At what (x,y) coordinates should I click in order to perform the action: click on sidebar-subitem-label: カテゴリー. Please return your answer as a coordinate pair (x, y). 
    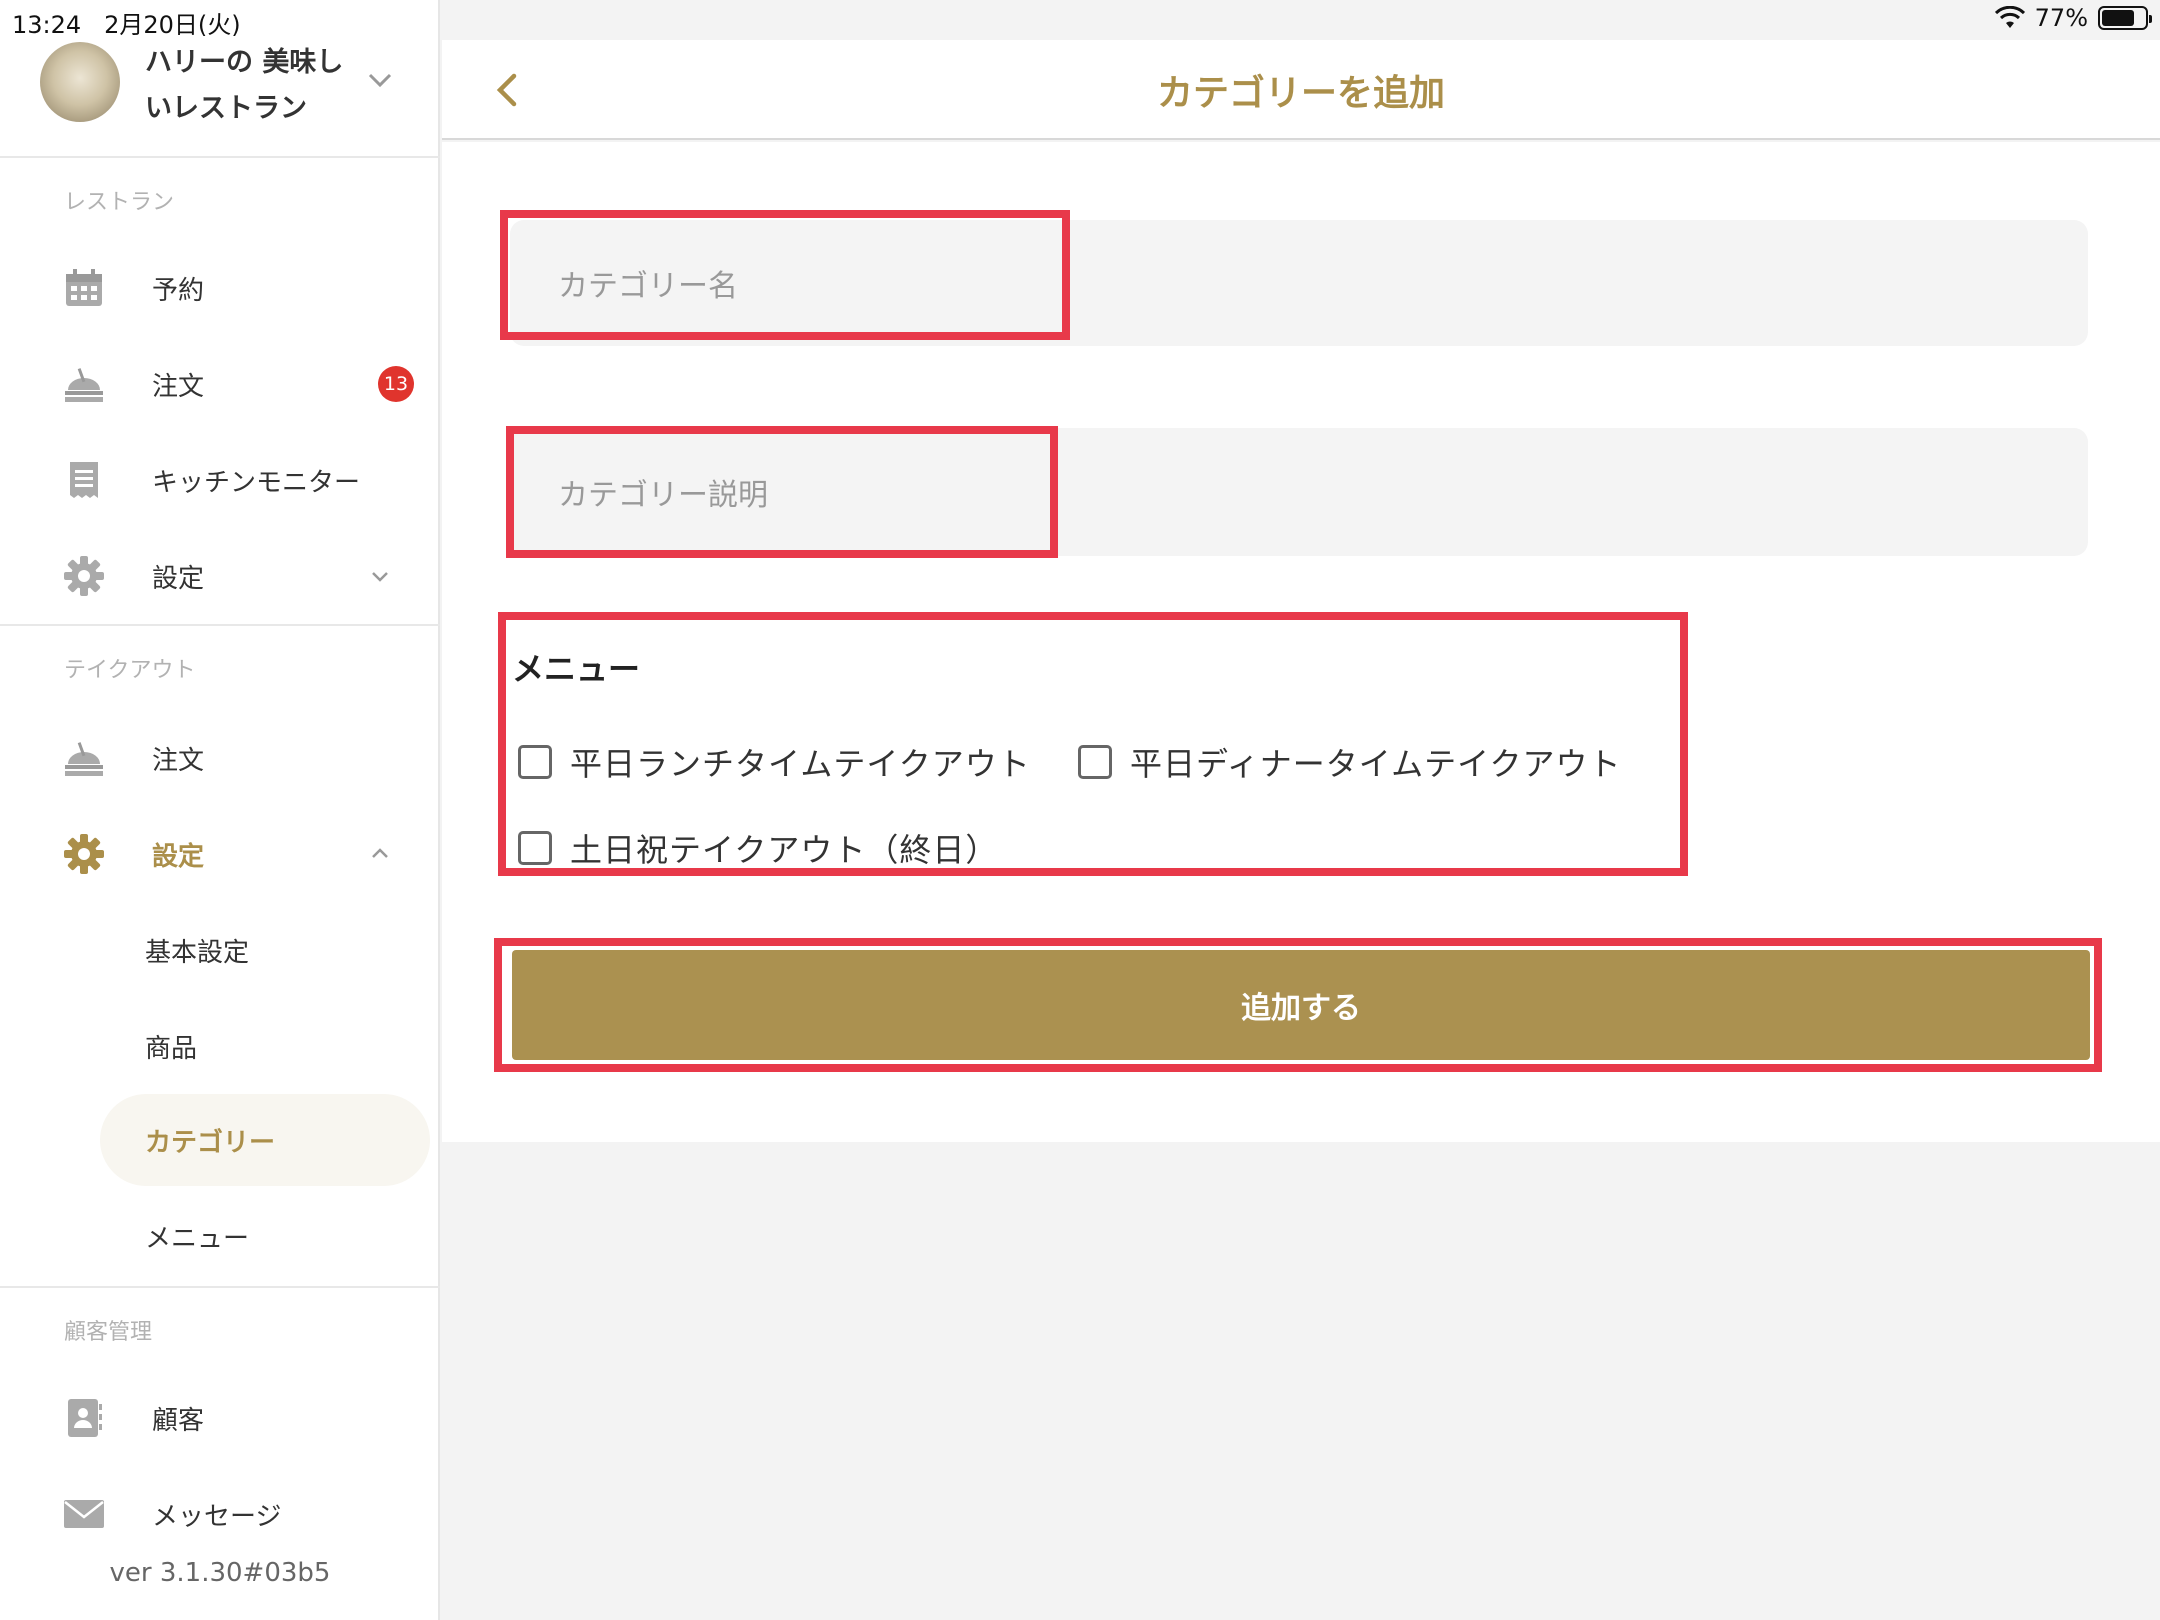
    Looking at the image, I should click on (210, 1142).